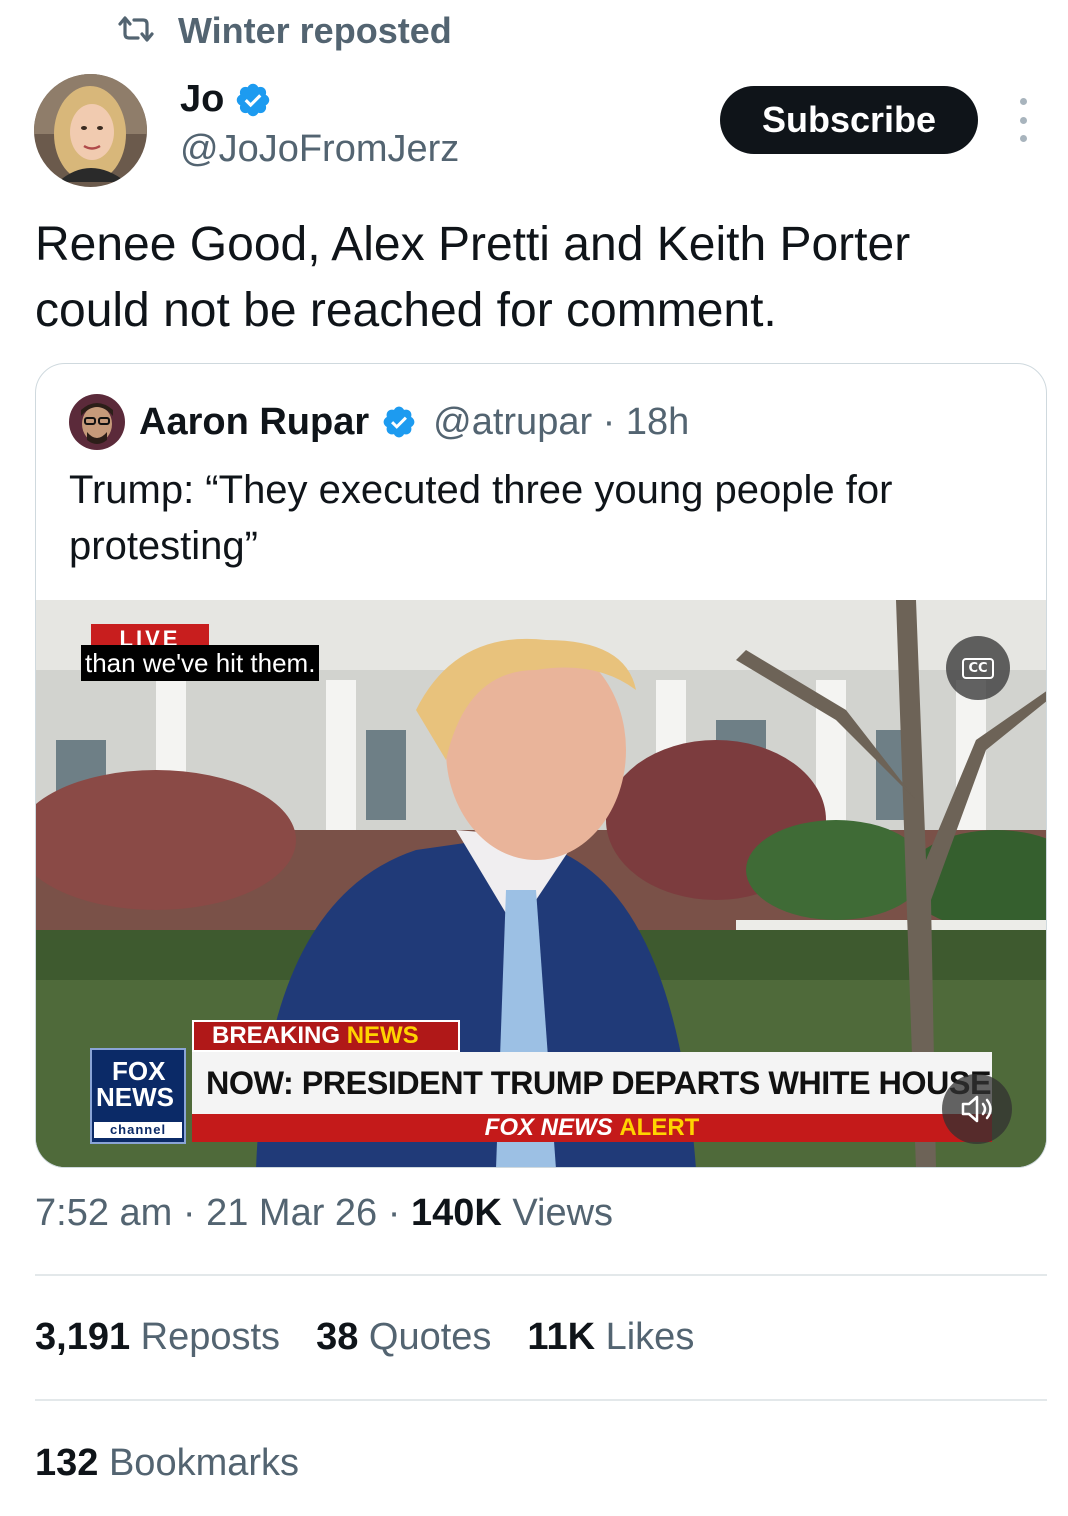  I want to click on volume-muted-icon, so click(977, 1109).